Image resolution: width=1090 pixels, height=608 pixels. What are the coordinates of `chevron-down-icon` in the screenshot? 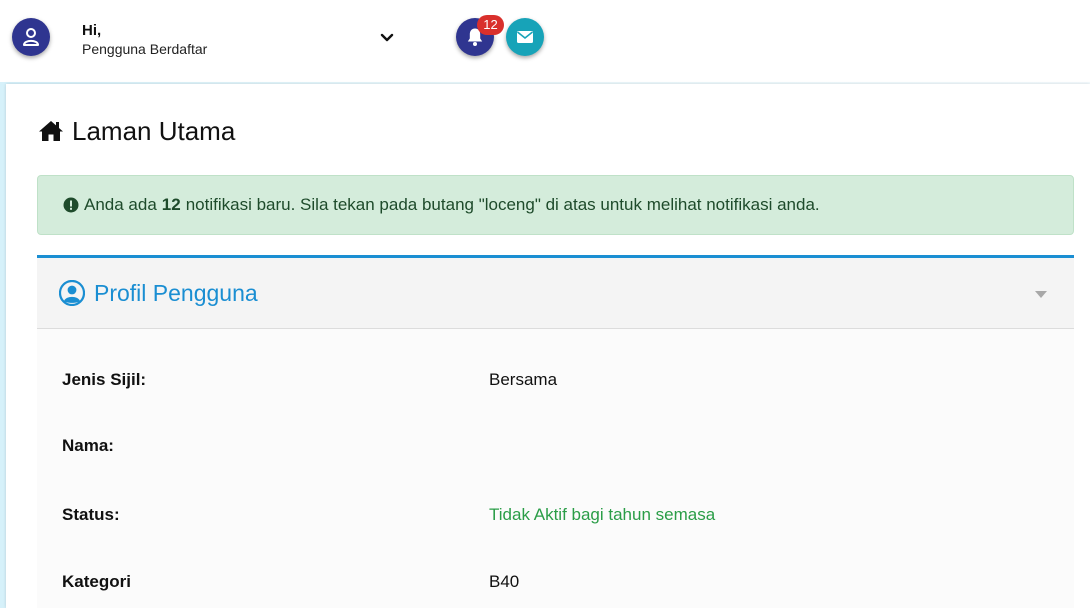 It's located at (387, 37).